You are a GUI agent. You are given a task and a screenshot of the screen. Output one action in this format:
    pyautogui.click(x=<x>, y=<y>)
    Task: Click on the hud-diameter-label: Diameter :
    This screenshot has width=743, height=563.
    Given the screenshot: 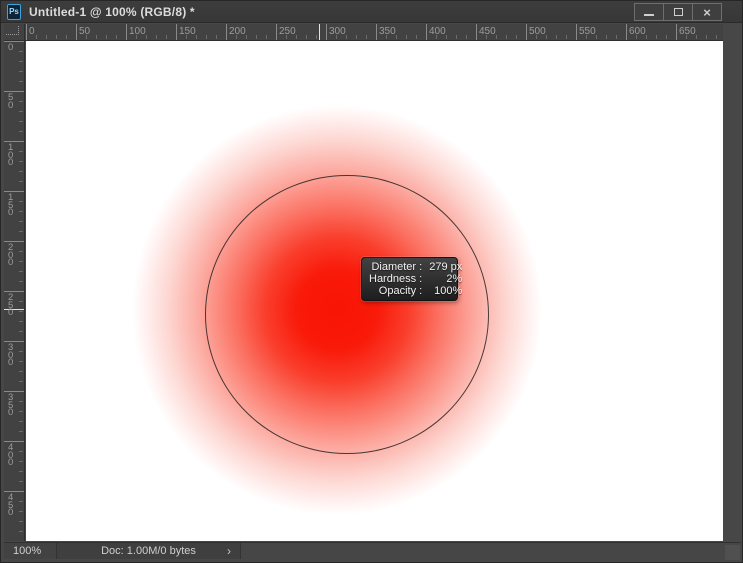 What is the action you would take?
    pyautogui.click(x=397, y=267)
    